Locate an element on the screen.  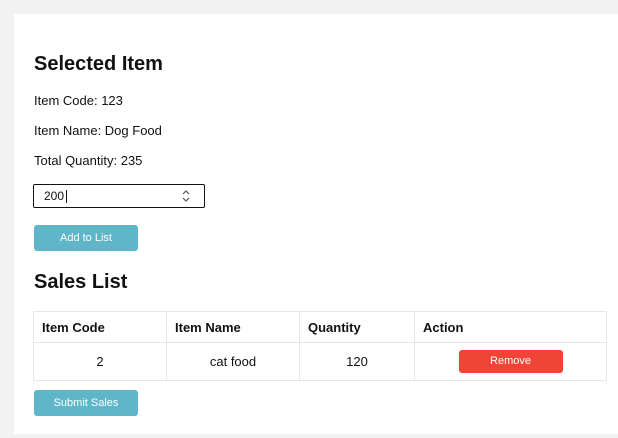
quantity-stepper-icon is located at coordinates (186, 196).